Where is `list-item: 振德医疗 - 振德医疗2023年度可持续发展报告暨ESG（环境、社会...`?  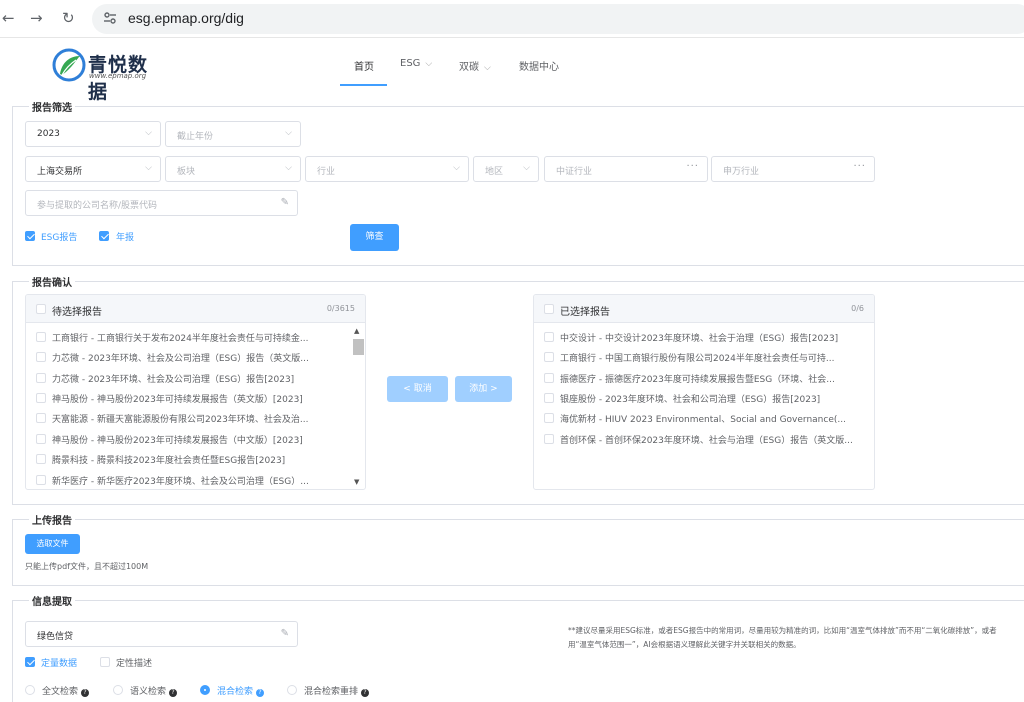 list-item: 振德医疗 - 振德医疗2023年度可持续发展报告暨ESG（环境、社会... is located at coordinates (704, 378).